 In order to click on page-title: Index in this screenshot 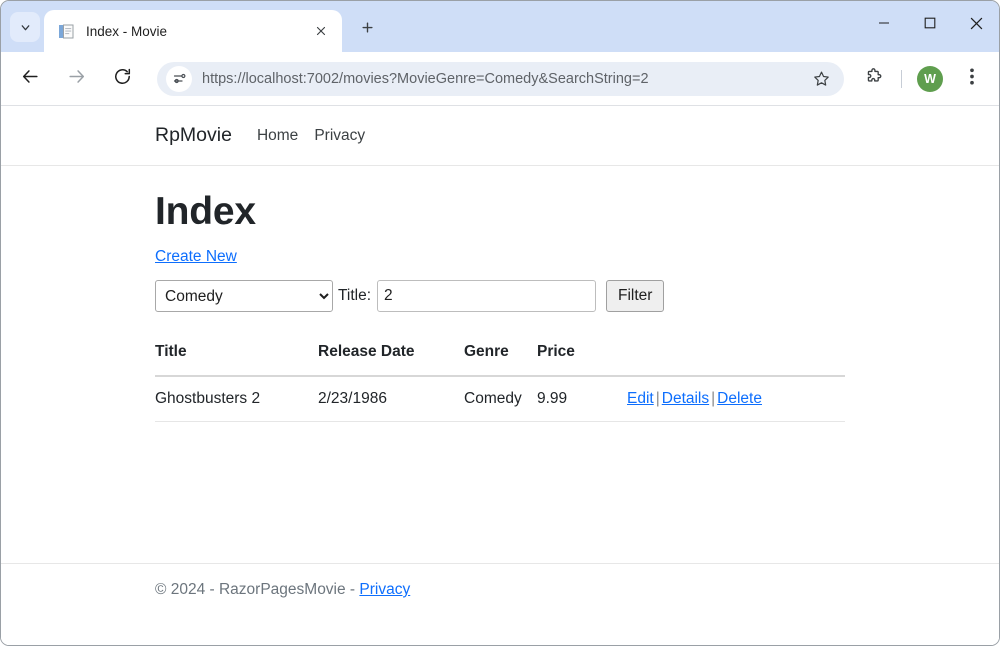, I will do `click(205, 211)`.